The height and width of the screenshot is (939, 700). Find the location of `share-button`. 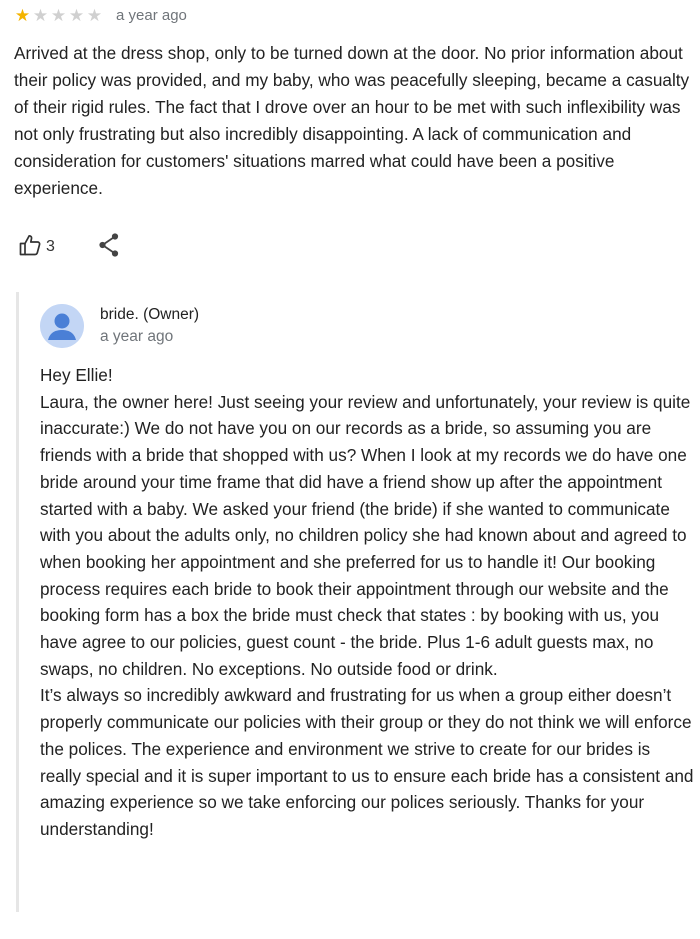

share-button is located at coordinates (109, 247).